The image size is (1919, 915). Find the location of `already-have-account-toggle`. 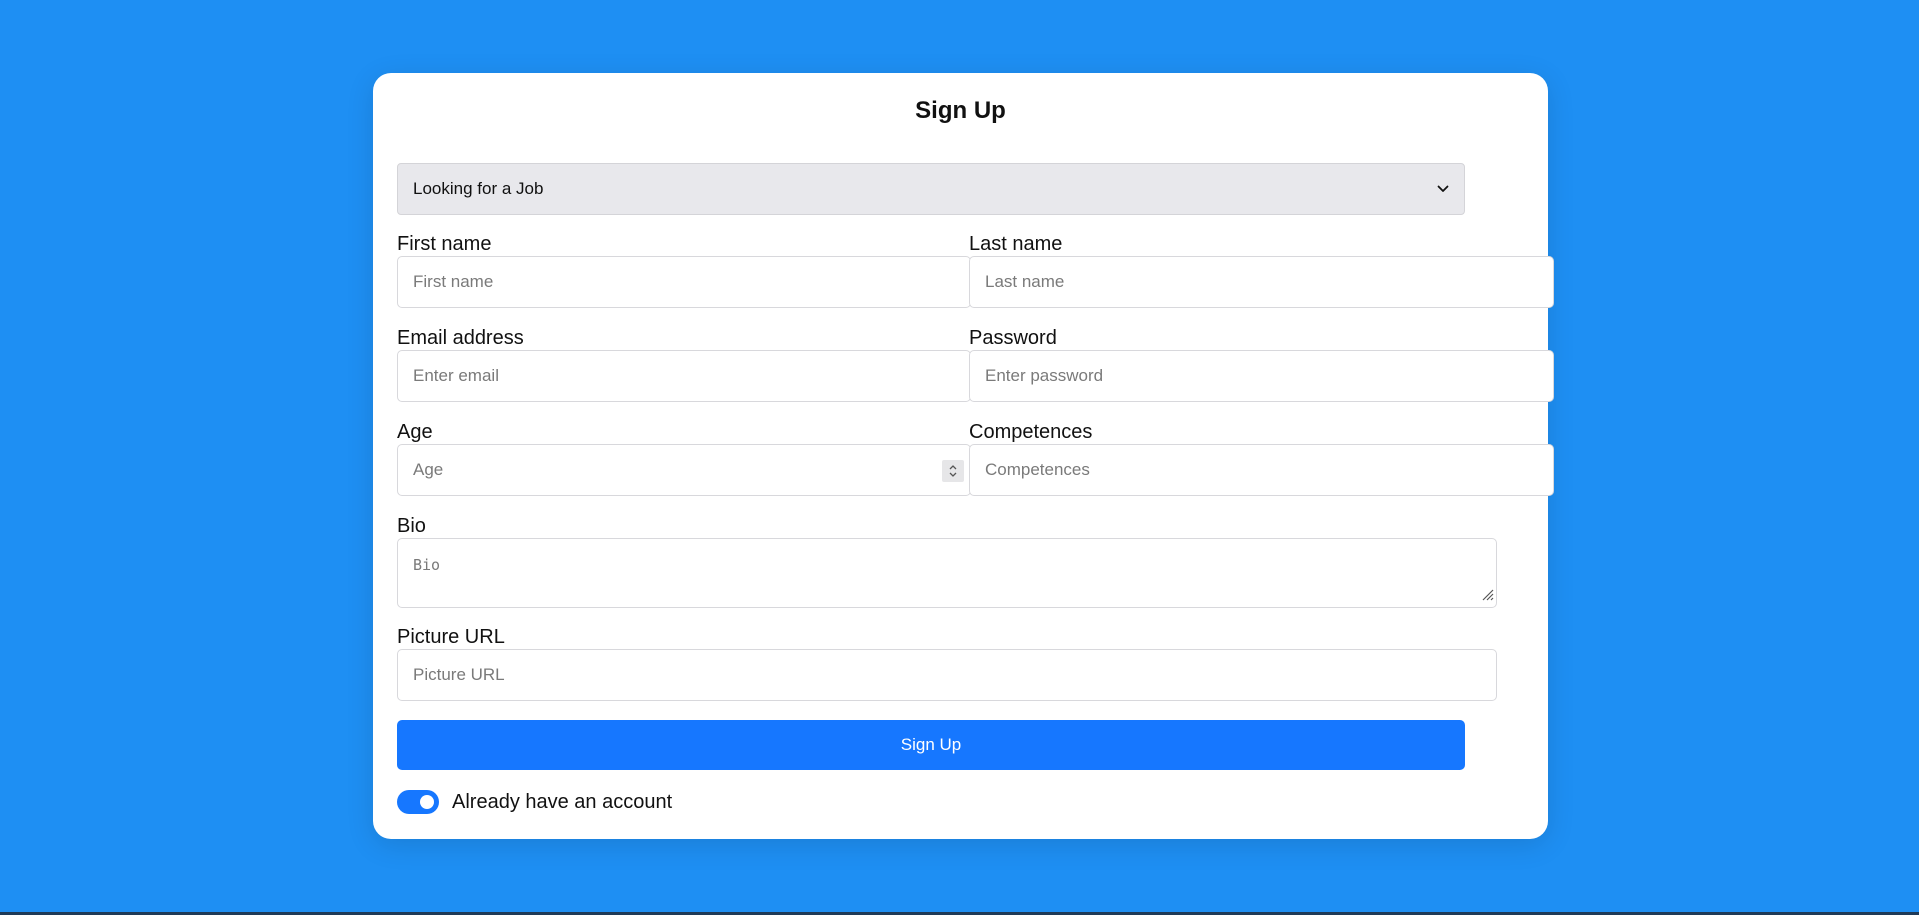

already-have-account-toggle is located at coordinates (418, 802).